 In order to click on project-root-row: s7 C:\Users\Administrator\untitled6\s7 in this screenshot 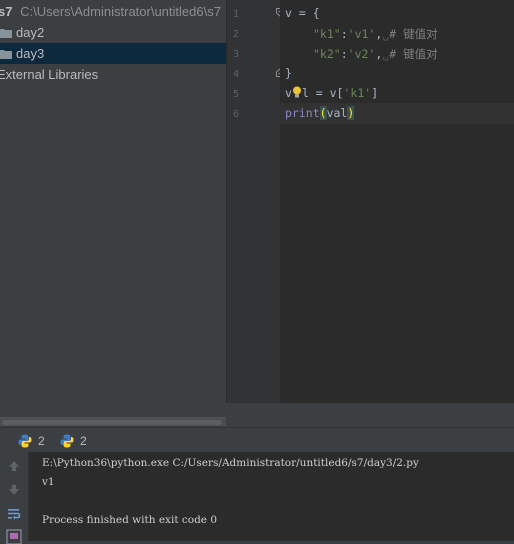, I will do `click(110, 11)`.